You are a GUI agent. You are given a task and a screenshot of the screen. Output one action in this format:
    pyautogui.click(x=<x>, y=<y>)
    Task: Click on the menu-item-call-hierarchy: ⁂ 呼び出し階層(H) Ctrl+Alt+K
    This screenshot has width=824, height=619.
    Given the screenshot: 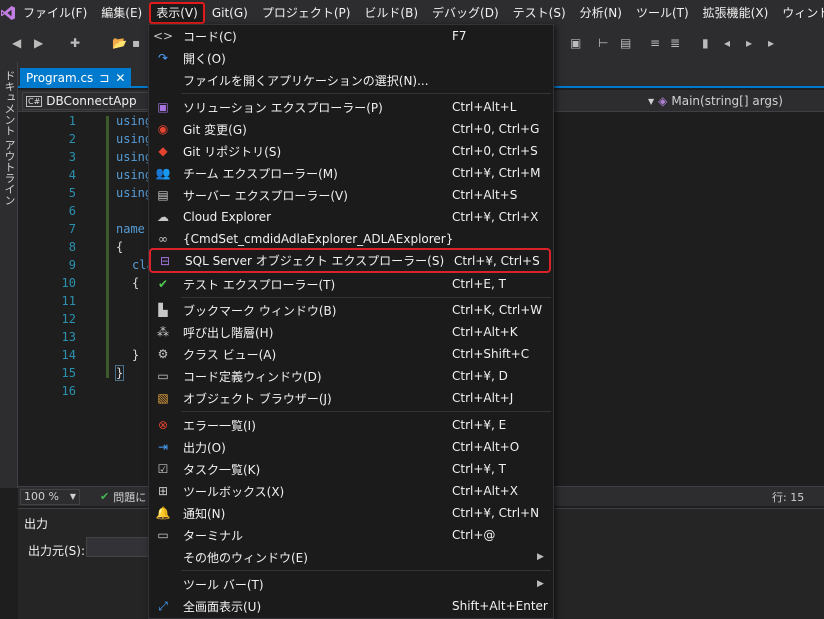 What is the action you would take?
    pyautogui.click(x=351, y=332)
    